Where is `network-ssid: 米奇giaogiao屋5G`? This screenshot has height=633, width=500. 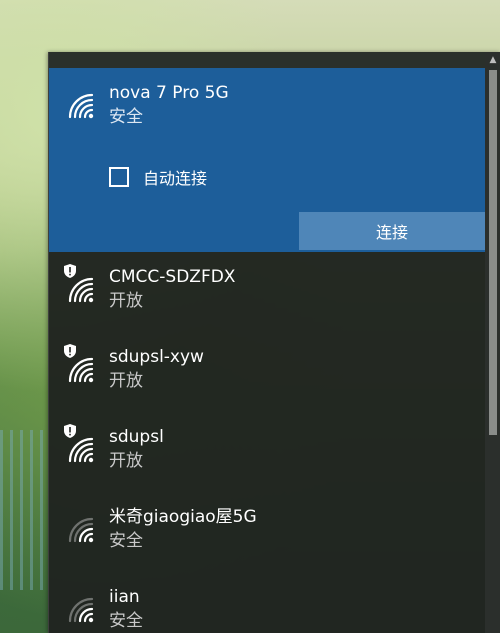
network-ssid: 米奇giaogiao屋5G is located at coordinates (183, 517).